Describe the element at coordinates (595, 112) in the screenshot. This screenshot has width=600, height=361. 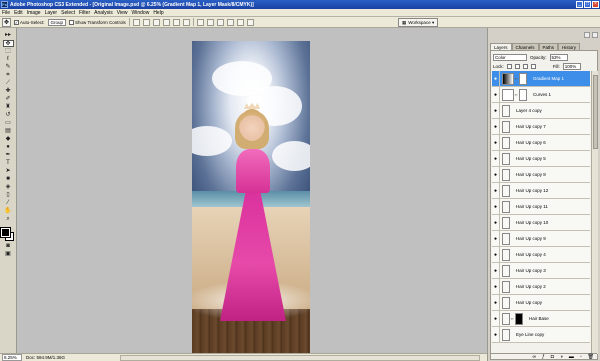
I see `scrollbar-thumb` at that location.